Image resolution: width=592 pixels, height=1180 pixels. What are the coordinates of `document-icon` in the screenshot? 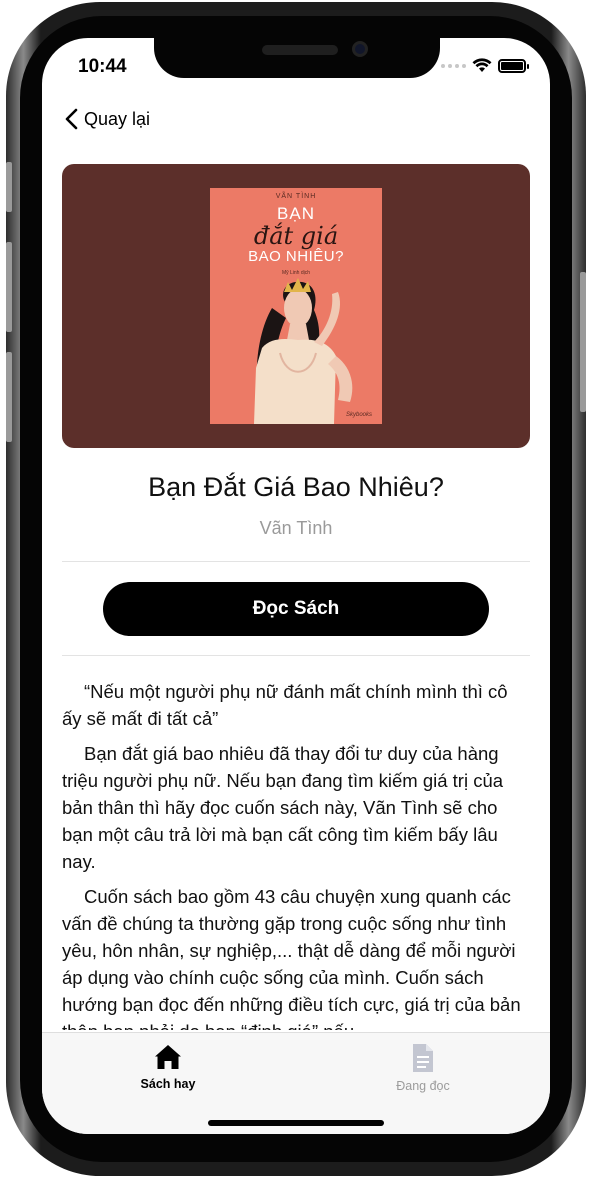 It's located at (423, 1058).